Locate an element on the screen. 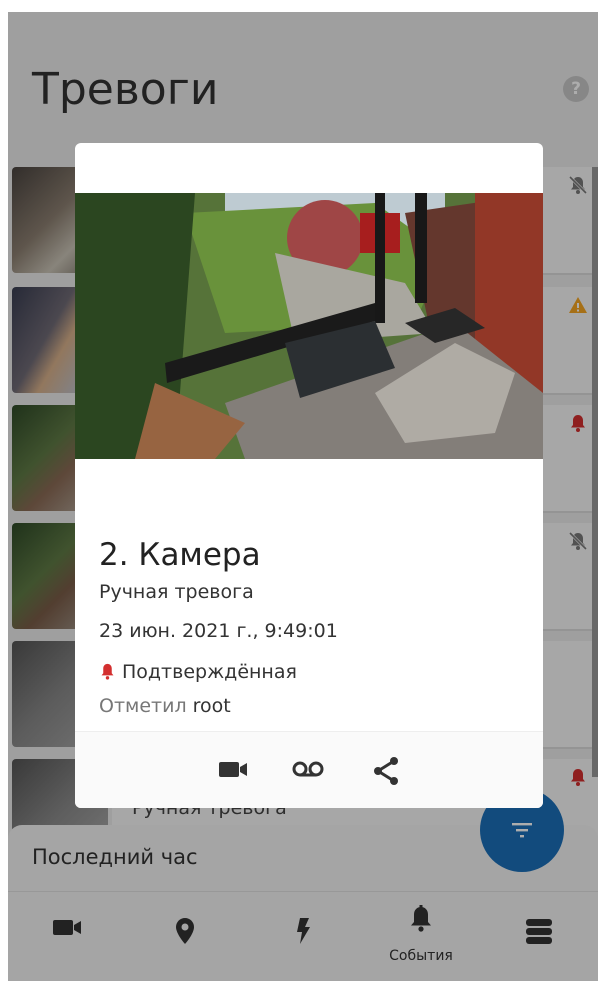  dialog-actions is located at coordinates (309, 769).